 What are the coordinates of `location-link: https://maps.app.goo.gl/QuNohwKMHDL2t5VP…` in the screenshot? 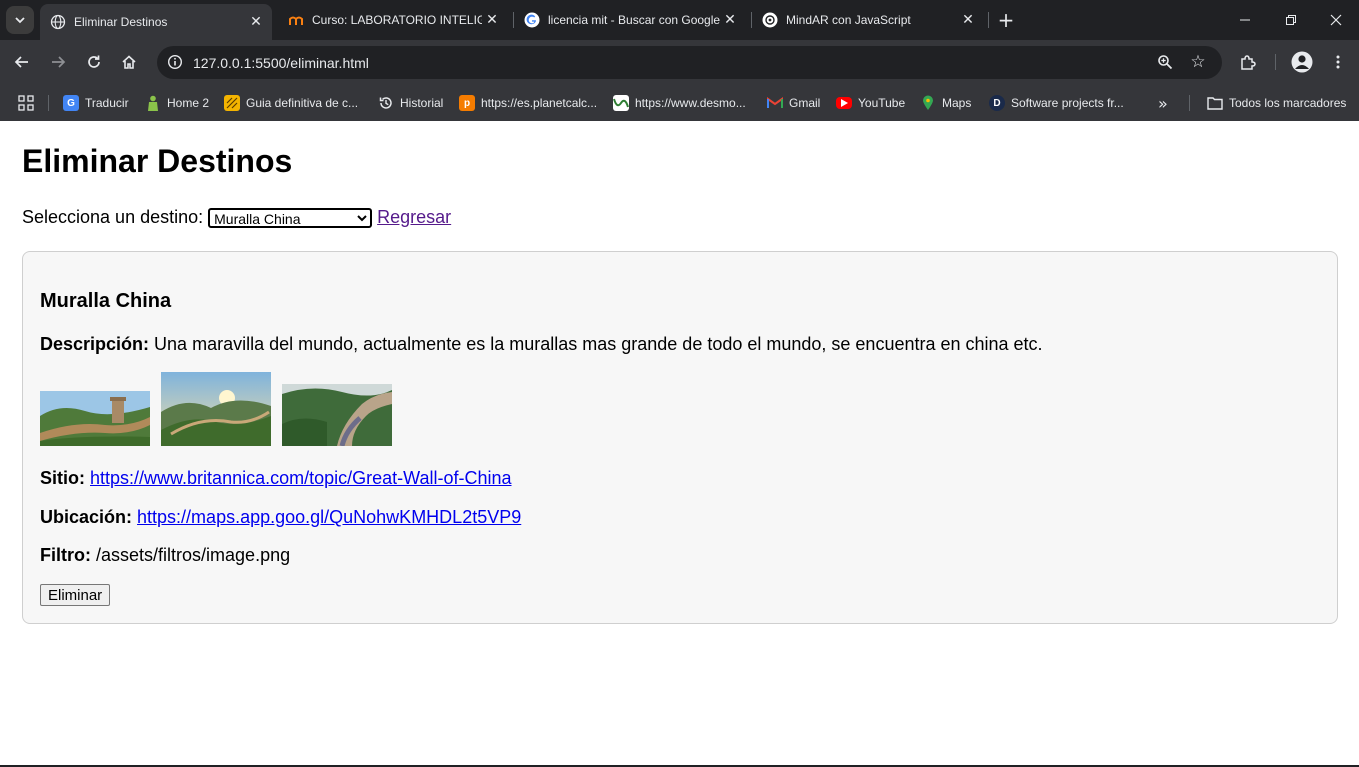 It's located at (329, 517).